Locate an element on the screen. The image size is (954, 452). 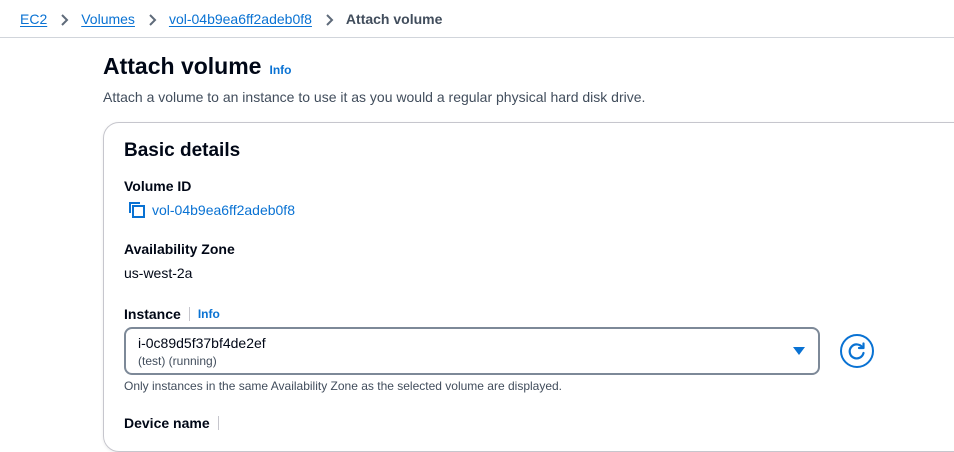
device-name-label-row: Device name is located at coordinates (175, 423).